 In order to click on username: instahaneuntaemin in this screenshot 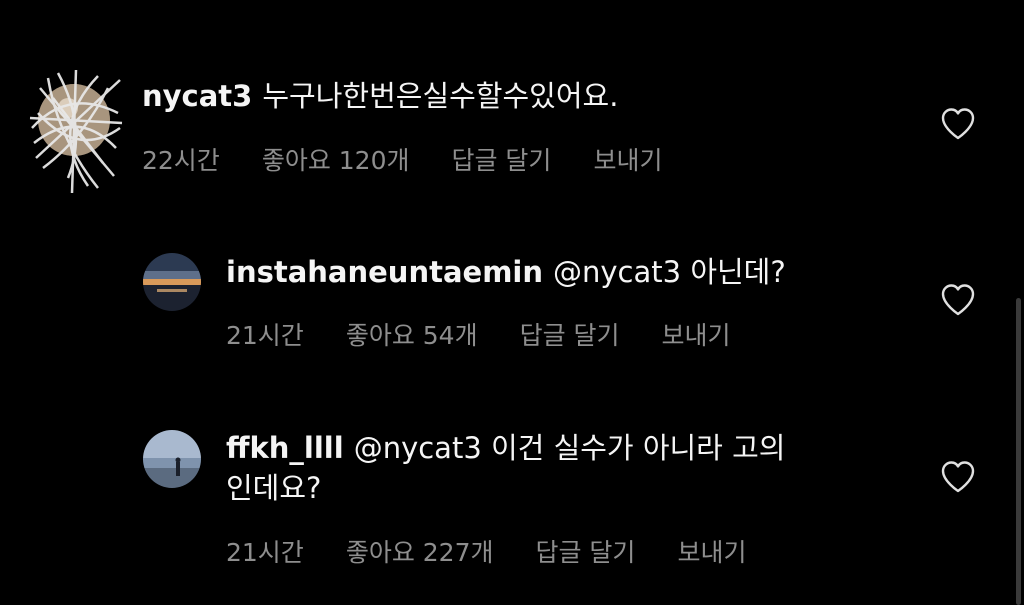, I will do `click(384, 272)`.